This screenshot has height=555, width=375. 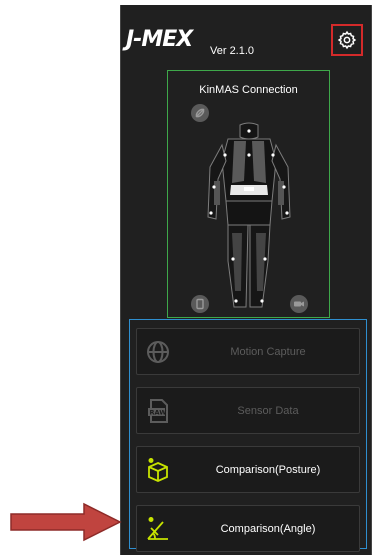 I want to click on sensor-data-button: RAW Sensor Data, so click(x=248, y=410).